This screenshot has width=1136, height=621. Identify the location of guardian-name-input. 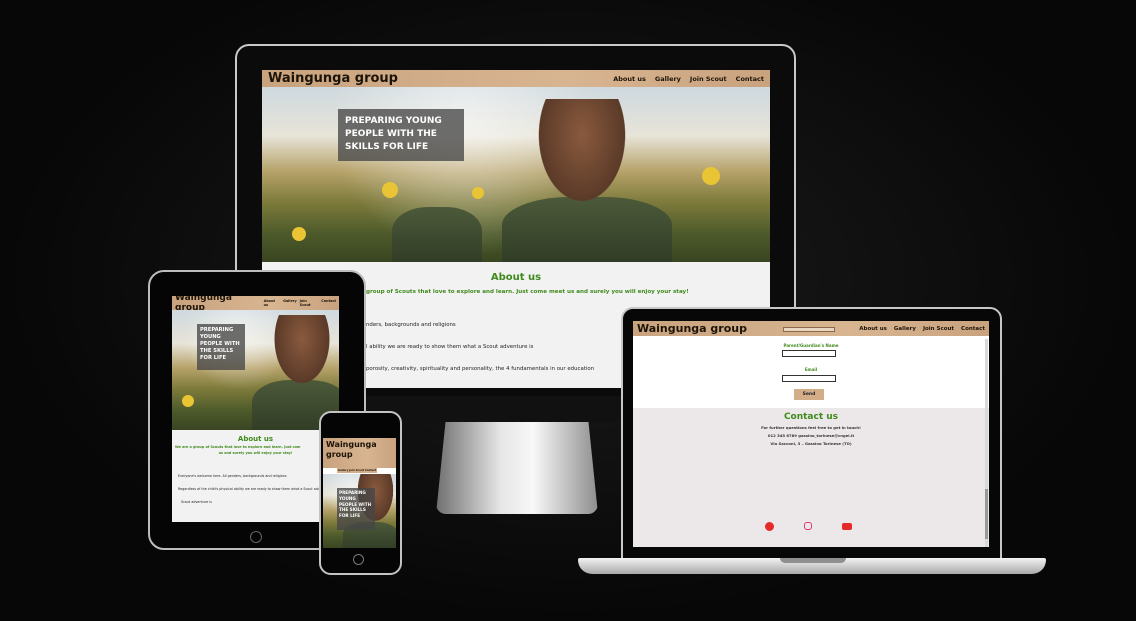
(809, 353).